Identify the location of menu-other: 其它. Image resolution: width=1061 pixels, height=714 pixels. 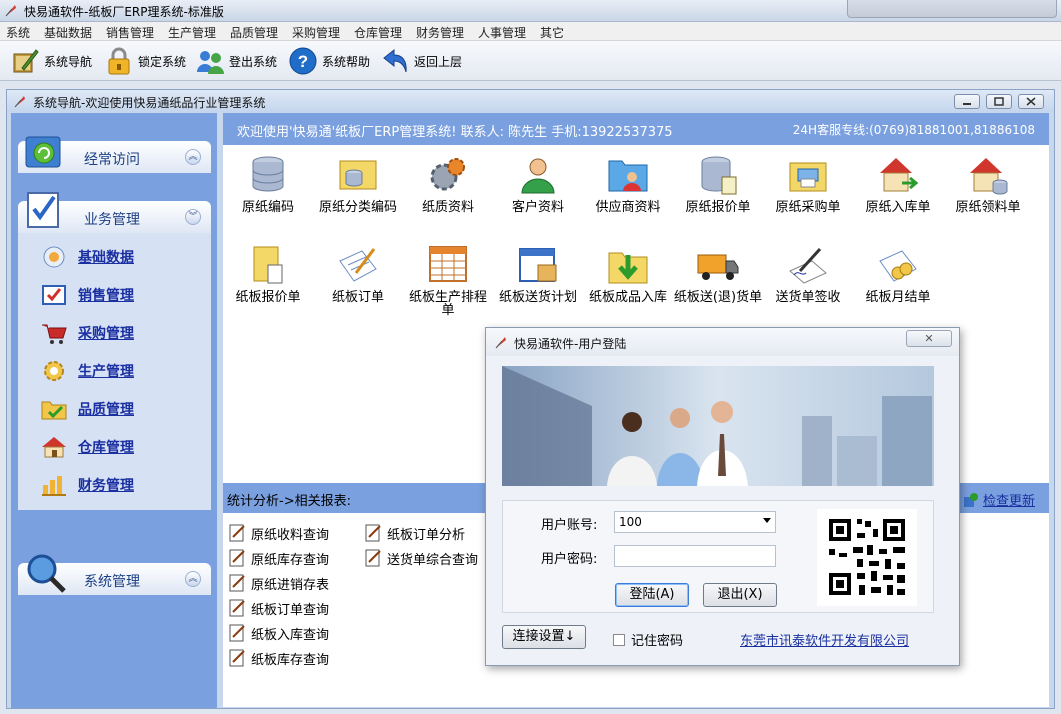
(552, 32).